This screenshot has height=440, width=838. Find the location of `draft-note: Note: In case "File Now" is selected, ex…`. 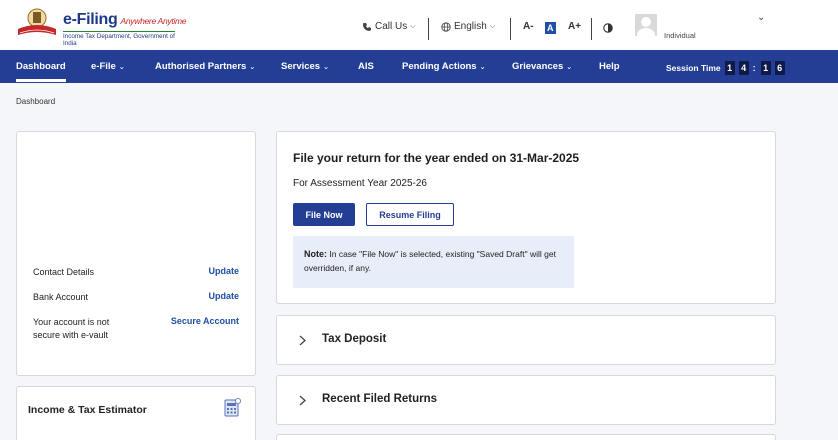

draft-note: Note: In case "File Now" is selected, ex… is located at coordinates (433, 262).